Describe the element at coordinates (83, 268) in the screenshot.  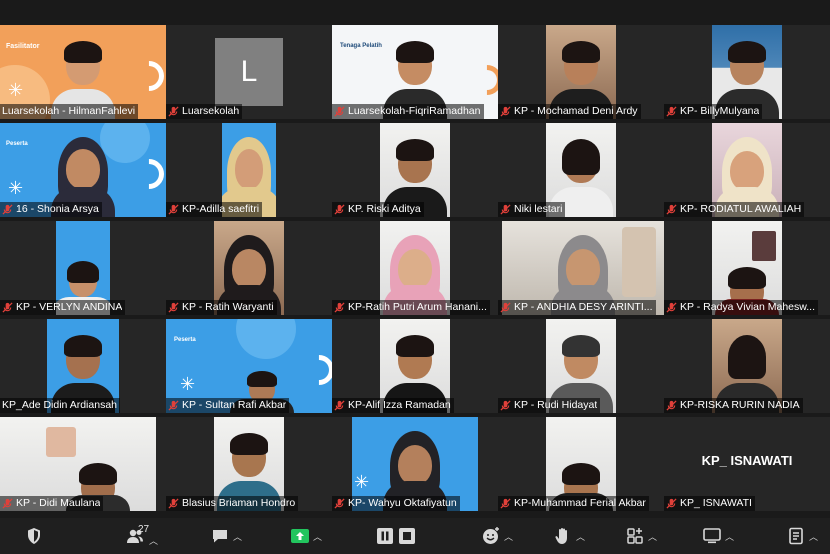
I see `participant-tile: KP - VERLYN ANDINA` at that location.